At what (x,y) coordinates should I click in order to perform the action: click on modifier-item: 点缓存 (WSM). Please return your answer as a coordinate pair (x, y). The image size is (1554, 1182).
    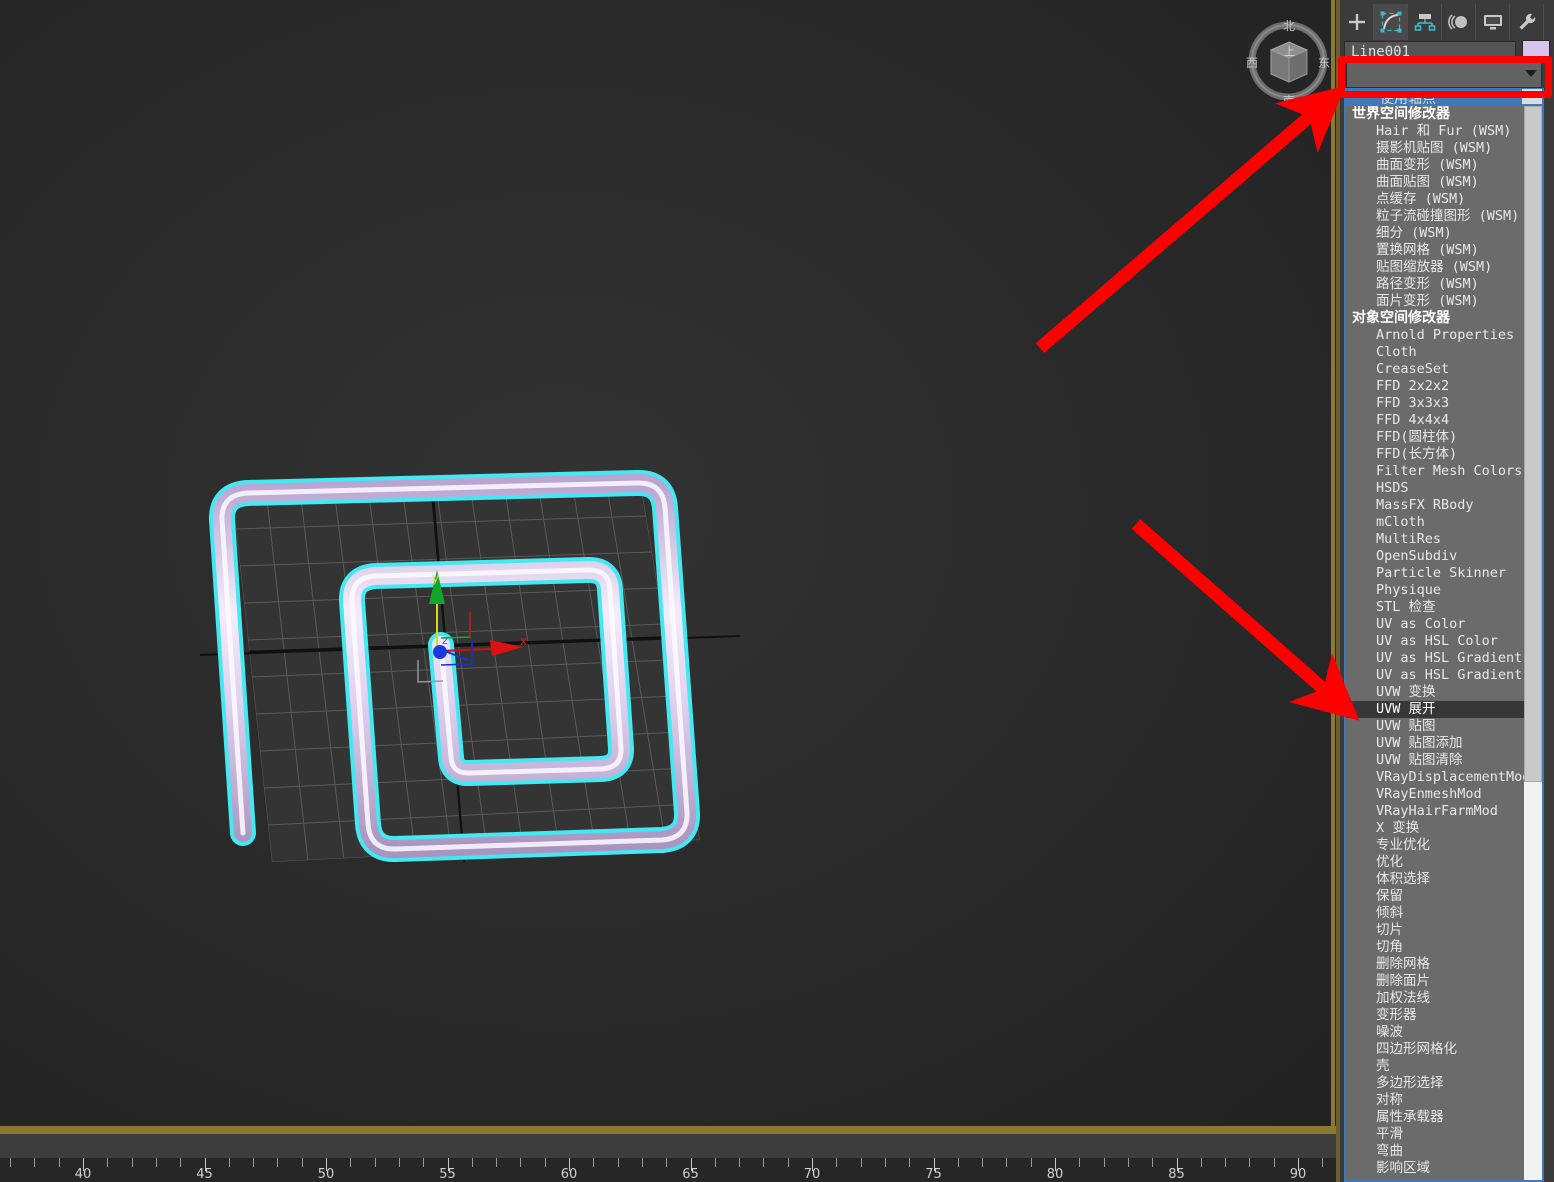
    Looking at the image, I should click on (1436, 199).